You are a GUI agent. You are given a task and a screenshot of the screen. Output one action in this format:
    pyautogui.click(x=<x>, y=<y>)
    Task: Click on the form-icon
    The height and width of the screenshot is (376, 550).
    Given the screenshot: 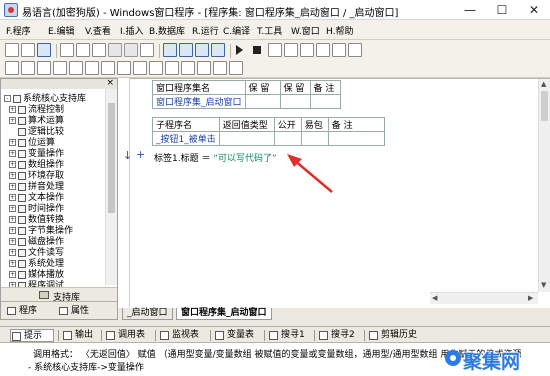 What is the action you would take?
    pyautogui.click(x=170, y=50)
    